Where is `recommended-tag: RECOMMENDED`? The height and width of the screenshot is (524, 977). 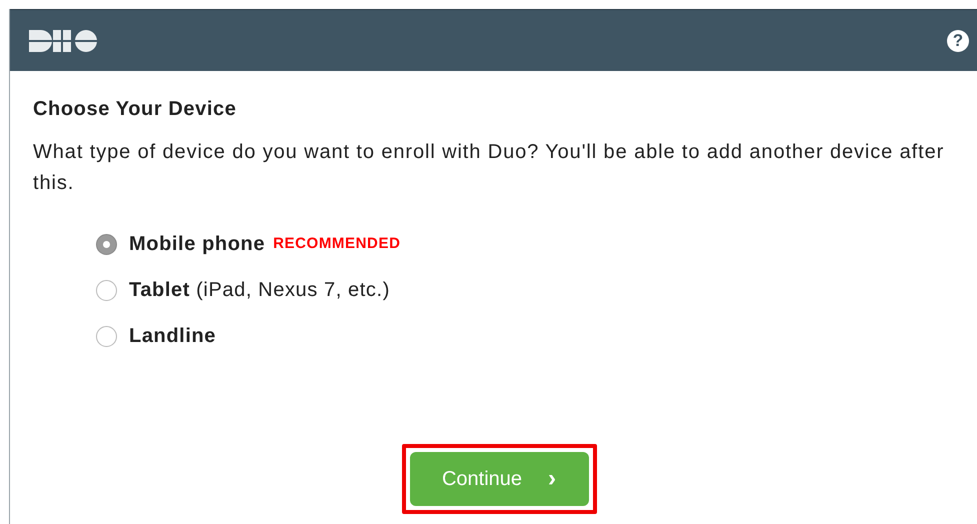
recommended-tag: RECOMMENDED is located at coordinates (337, 244).